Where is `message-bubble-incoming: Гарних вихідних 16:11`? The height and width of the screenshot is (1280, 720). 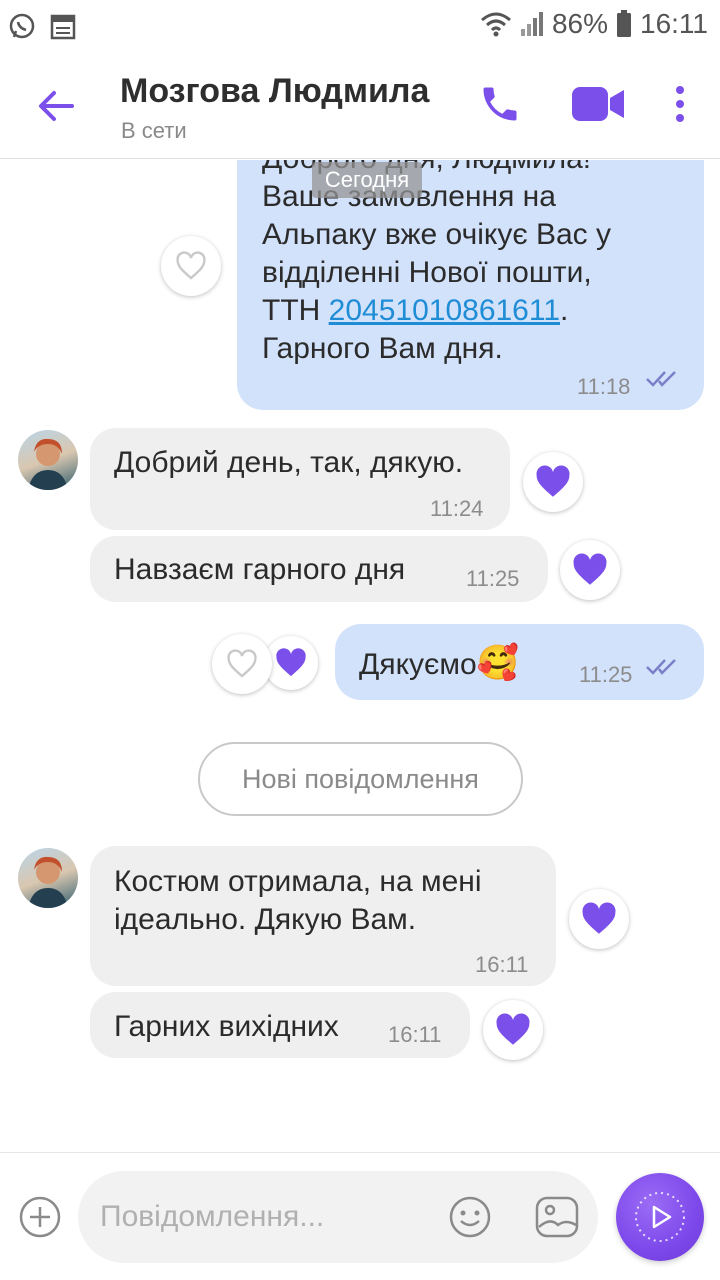
message-bubble-incoming: Гарних вихідних 16:11 is located at coordinates (280, 1025).